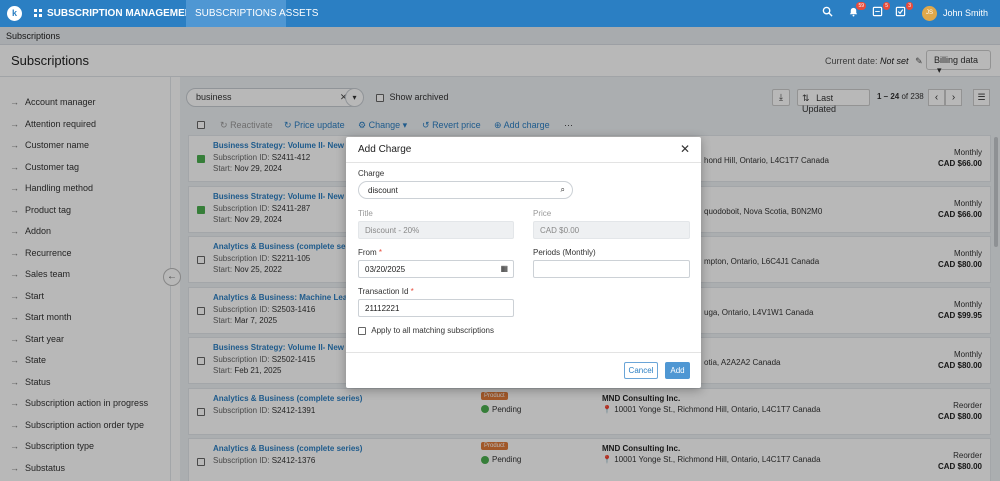 The height and width of the screenshot is (481, 1000). I want to click on title-field: Discount - 20%, so click(436, 230).